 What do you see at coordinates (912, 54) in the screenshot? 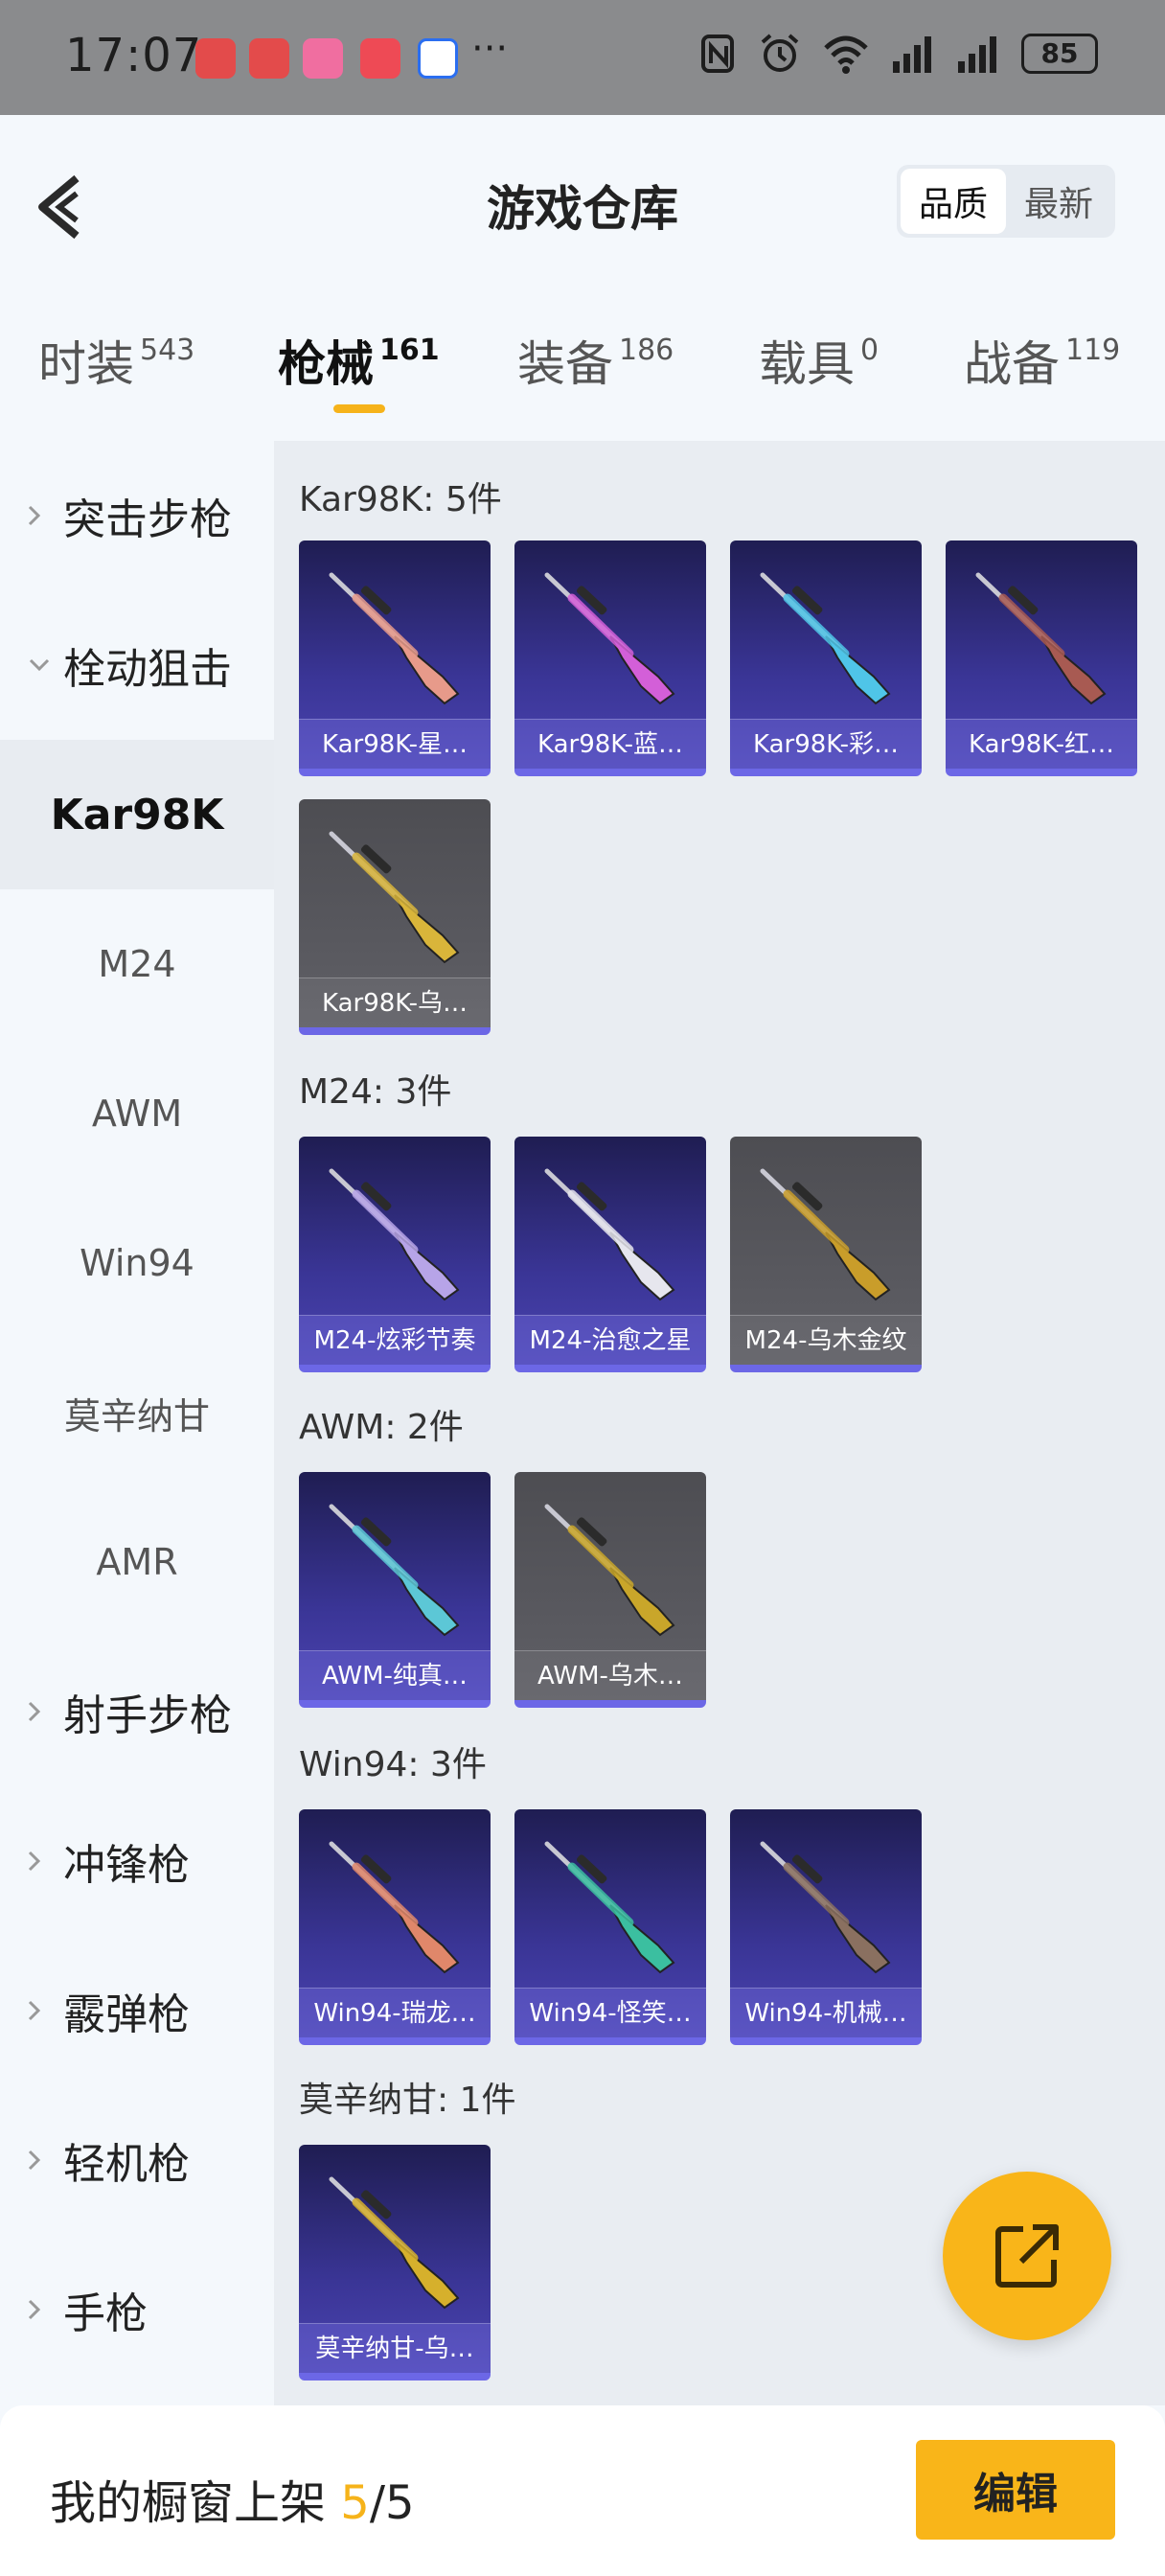
I see `signal-1-icon` at bounding box center [912, 54].